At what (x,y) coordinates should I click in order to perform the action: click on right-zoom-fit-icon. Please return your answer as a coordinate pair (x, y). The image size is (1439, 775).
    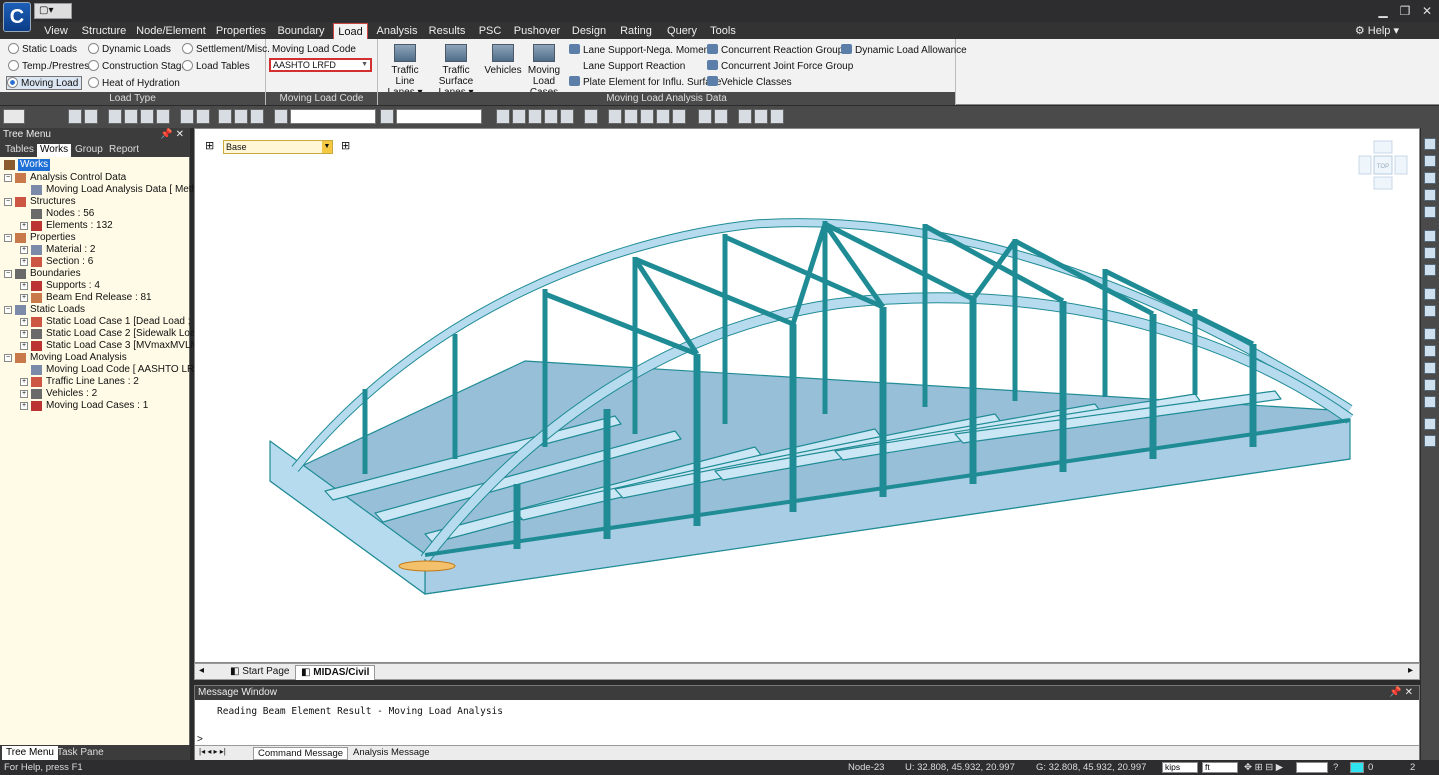
    Looking at the image, I should click on (1430, 161).